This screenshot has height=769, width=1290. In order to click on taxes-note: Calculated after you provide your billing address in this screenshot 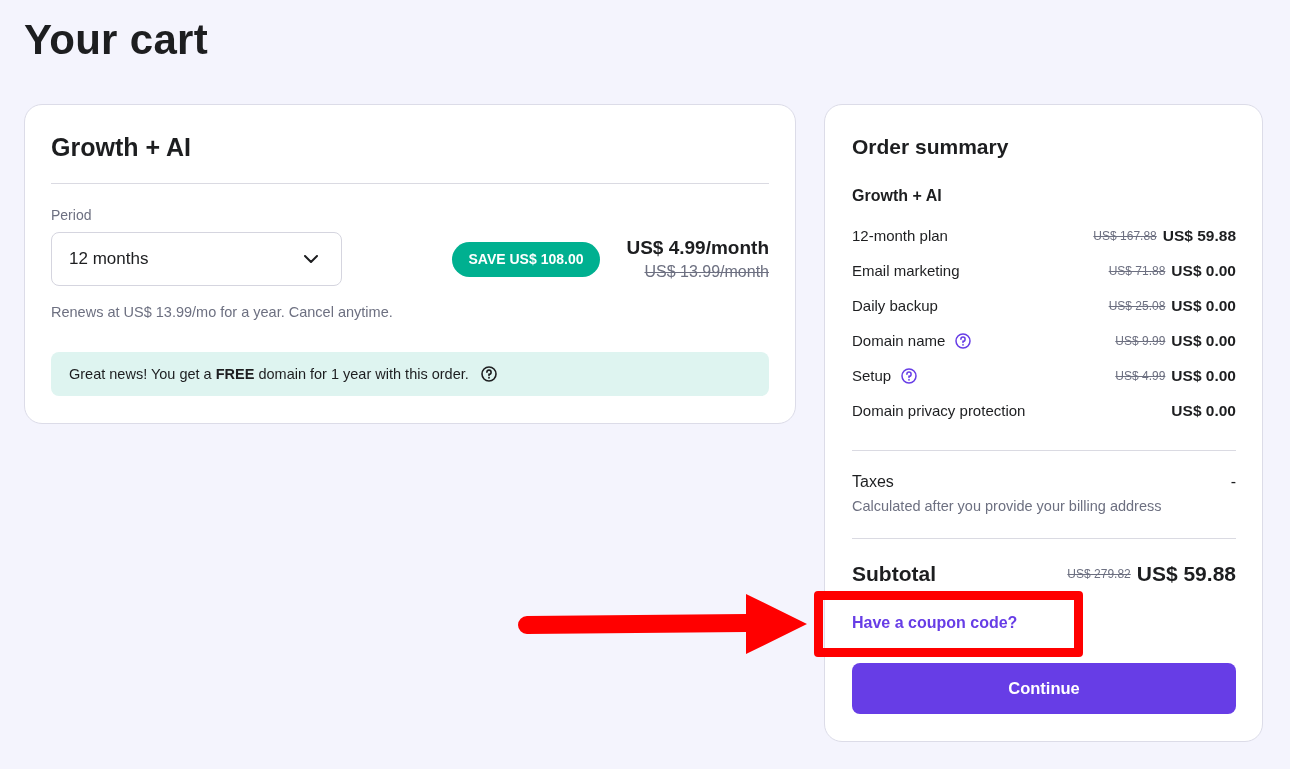, I will do `click(1007, 506)`.